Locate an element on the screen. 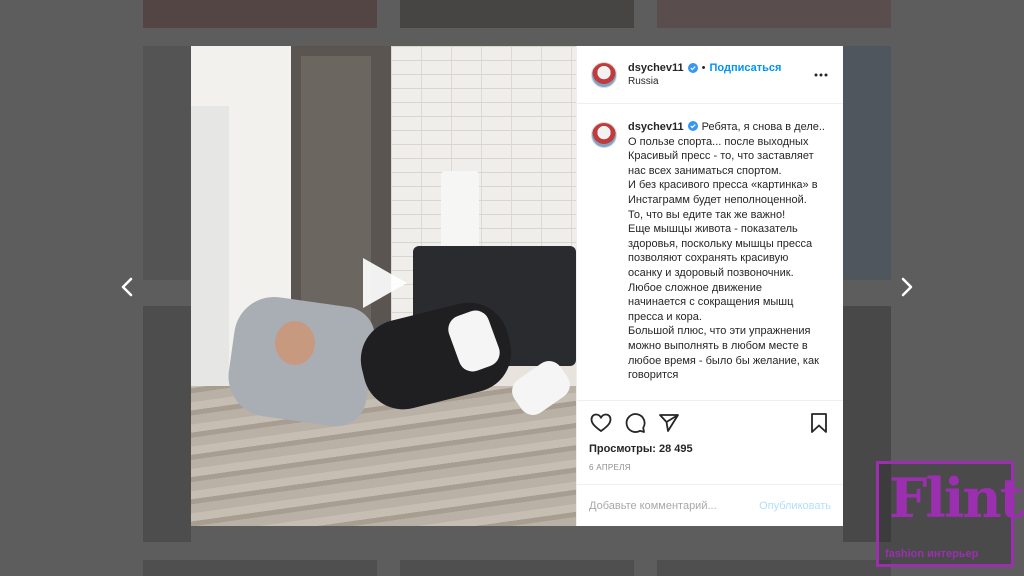  caption-line: пресса и кора. is located at coordinates (665, 316).